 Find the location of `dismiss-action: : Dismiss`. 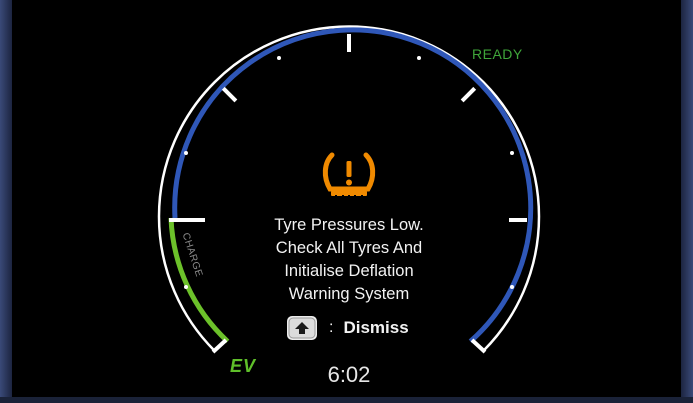

dismiss-action: : Dismiss is located at coordinates (348, 328).